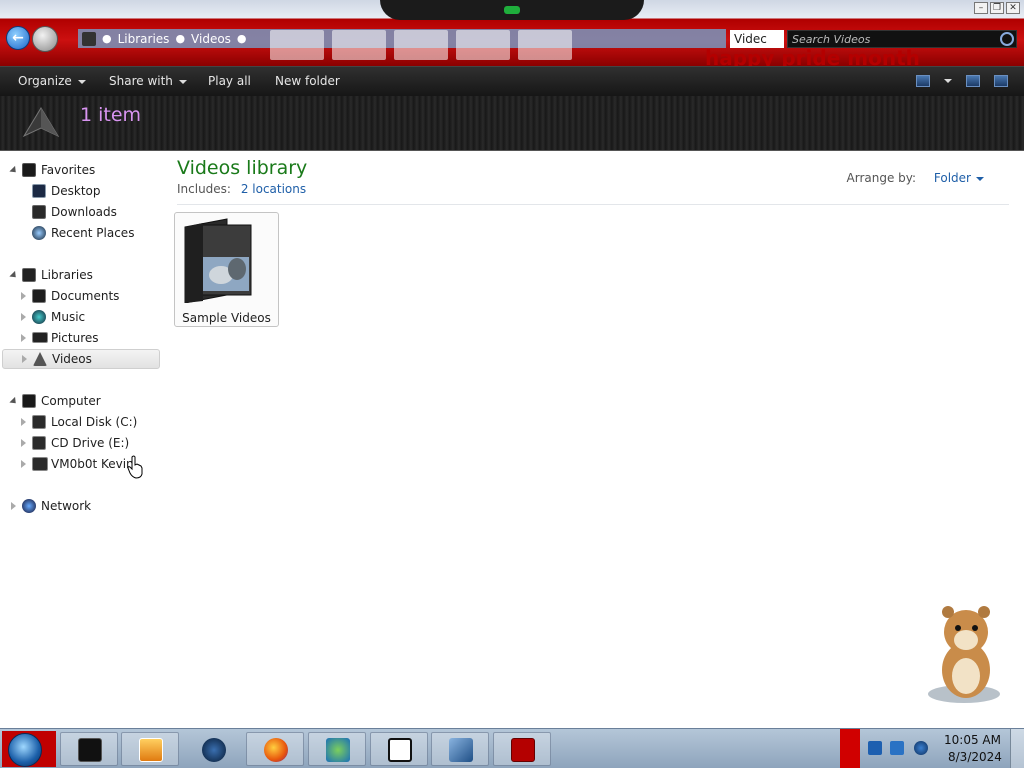  I want to click on nav-label: Network, so click(66, 506).